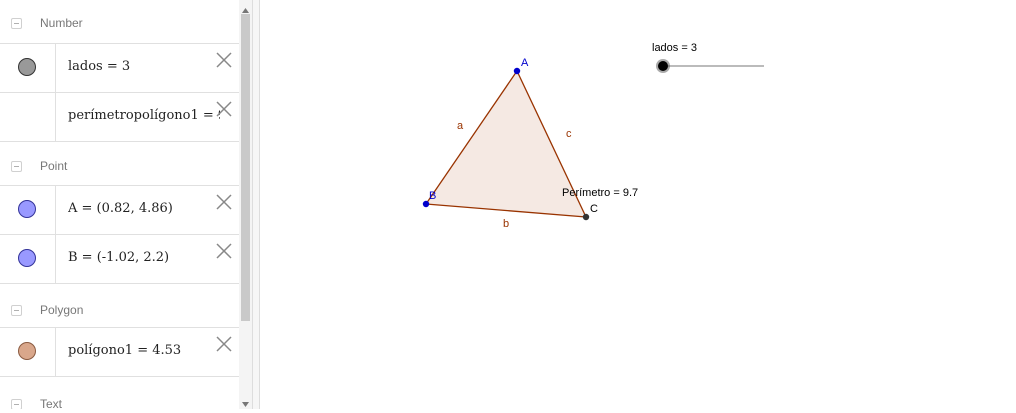 This screenshot has width=1016, height=413. I want to click on point-label-c: C, so click(594, 209).